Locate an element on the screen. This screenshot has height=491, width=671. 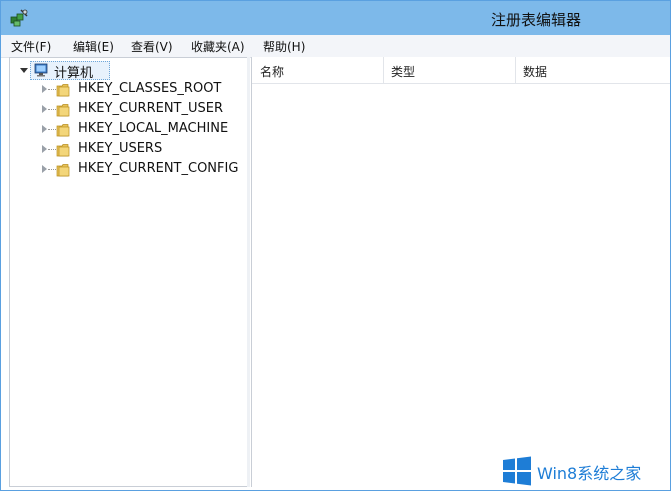
tree-root-computer: 计算机 is located at coordinates (125, 71).